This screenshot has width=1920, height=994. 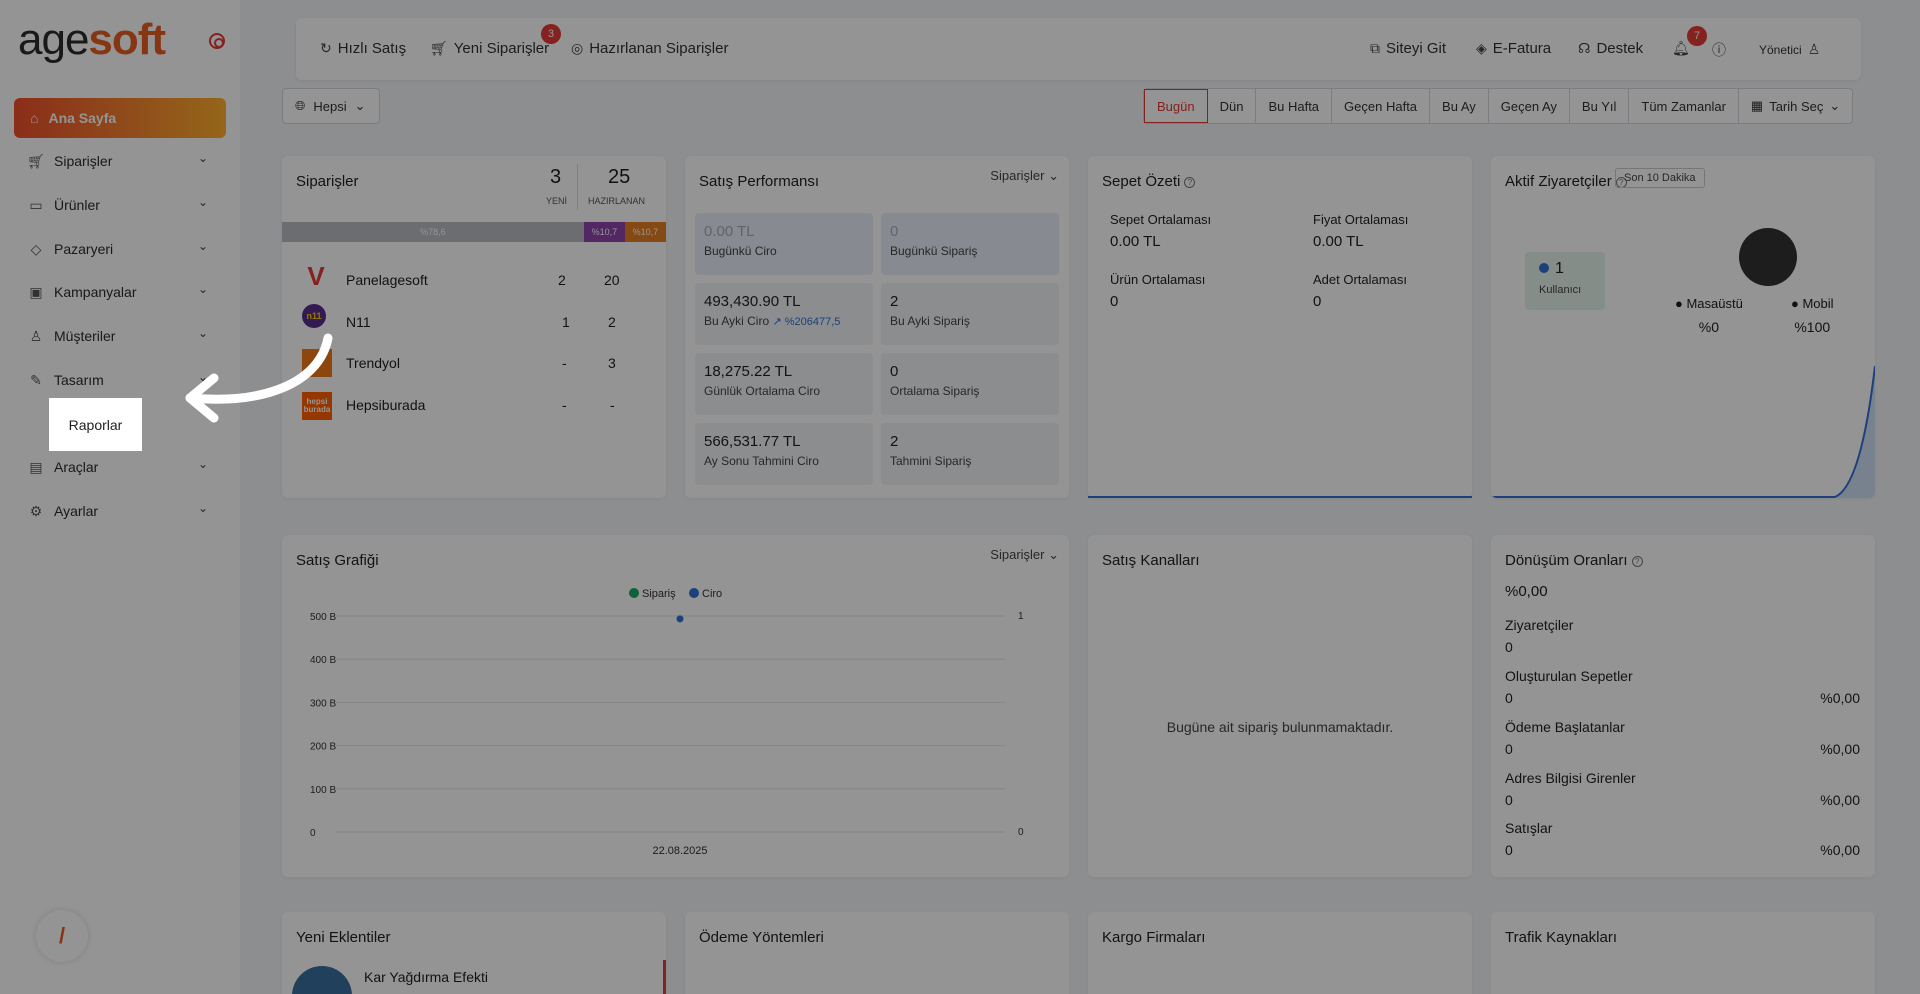 What do you see at coordinates (118, 511) in the screenshot?
I see `sidebar-item-ayarlar: ⚙︎ Ayarlar ⌄` at bounding box center [118, 511].